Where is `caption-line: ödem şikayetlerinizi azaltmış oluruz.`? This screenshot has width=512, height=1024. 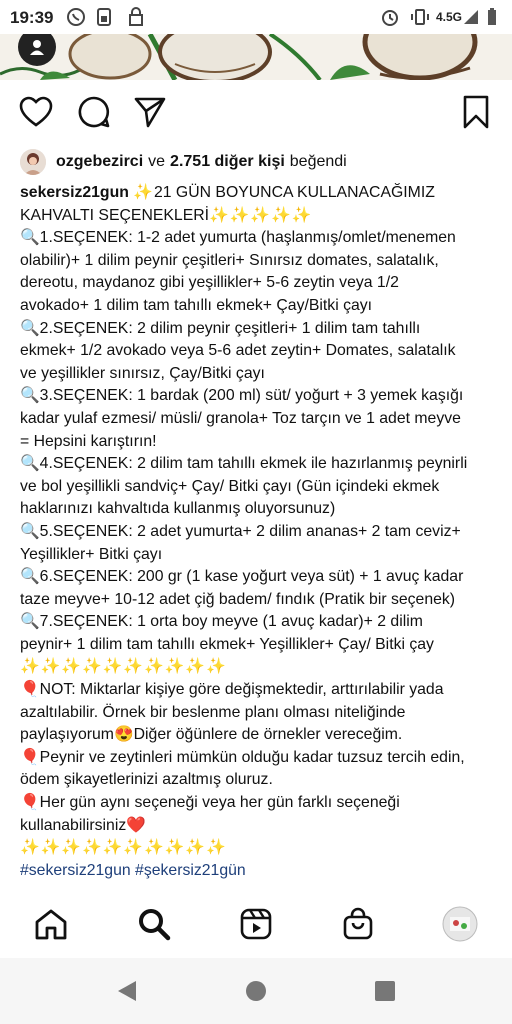
caption-line: ödem şikayetlerinizi azaltmış oluruz. is located at coordinates (146, 780).